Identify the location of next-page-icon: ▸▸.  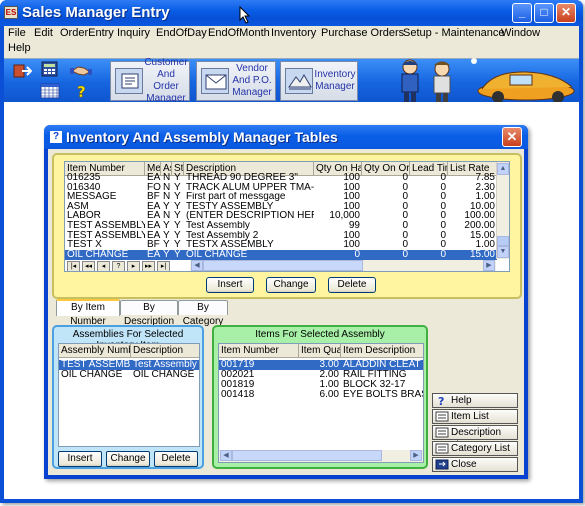
(148, 266).